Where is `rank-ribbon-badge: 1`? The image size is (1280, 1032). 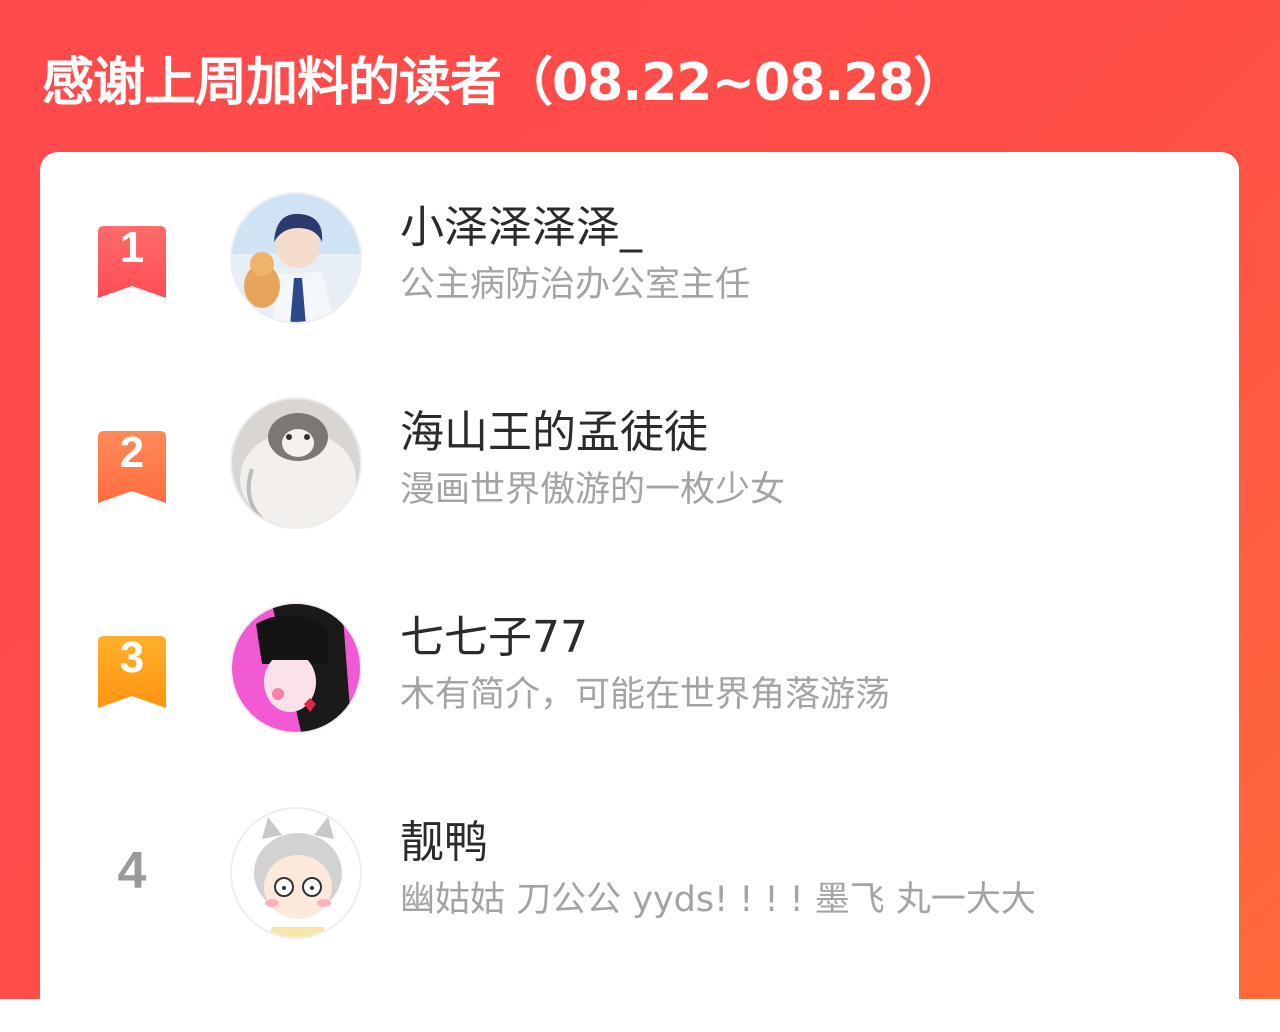 rank-ribbon-badge: 1 is located at coordinates (132, 262).